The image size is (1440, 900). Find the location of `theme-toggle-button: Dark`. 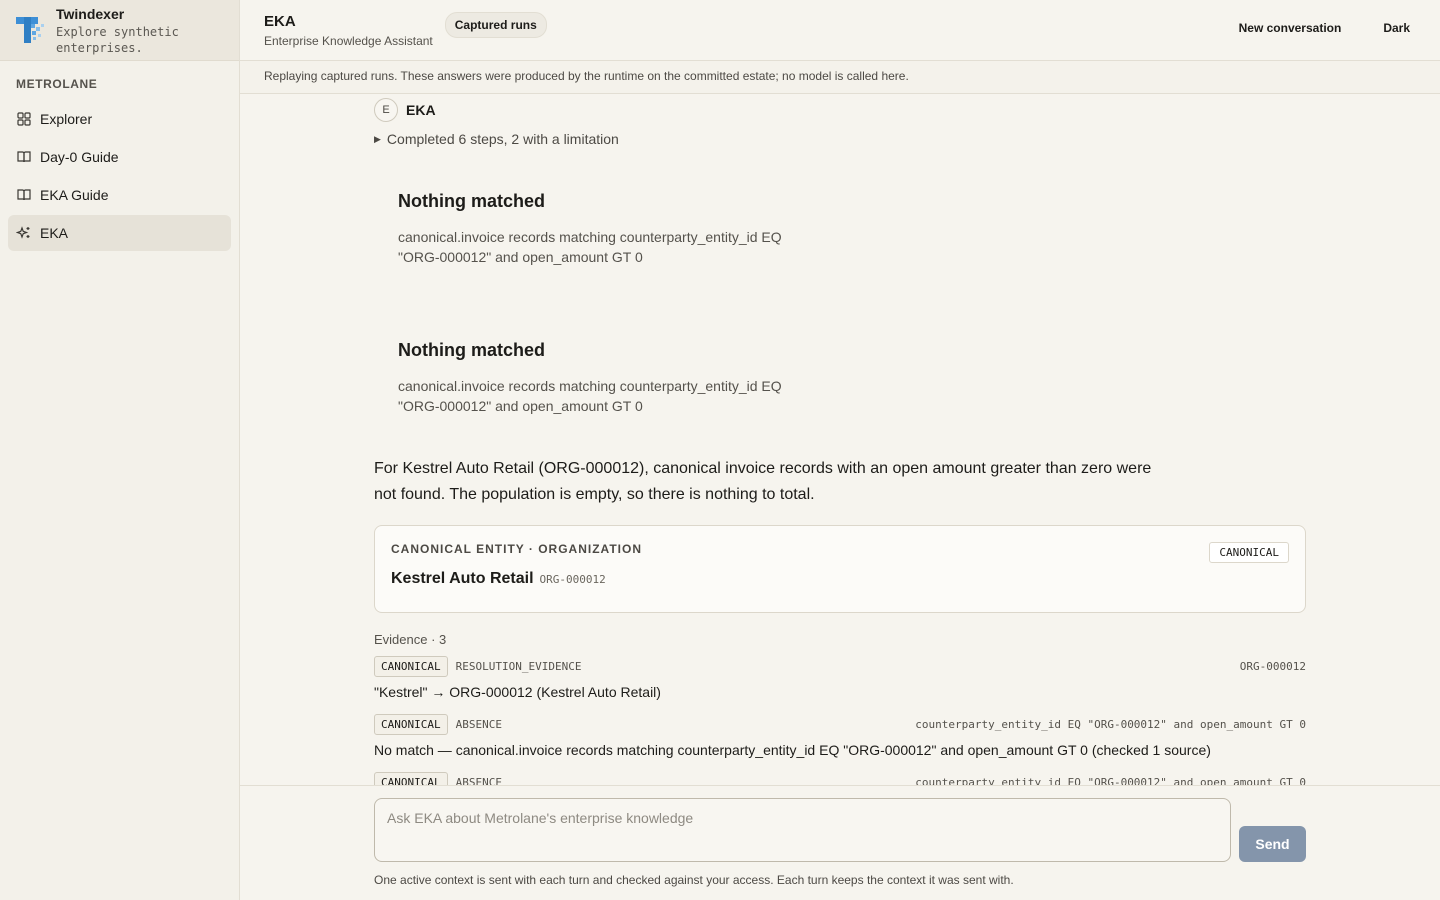

theme-toggle-button: Dark is located at coordinates (1396, 28).